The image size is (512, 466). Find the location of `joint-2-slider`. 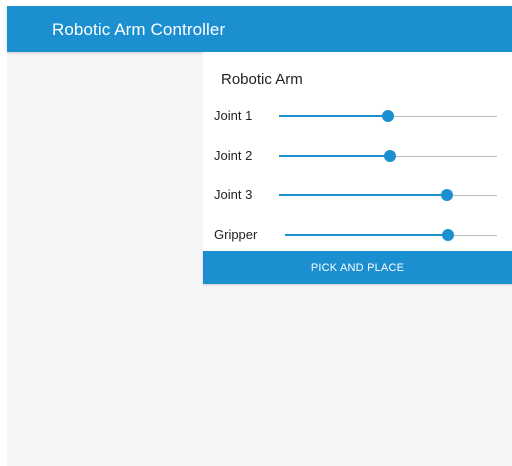

joint-2-slider is located at coordinates (388, 157).